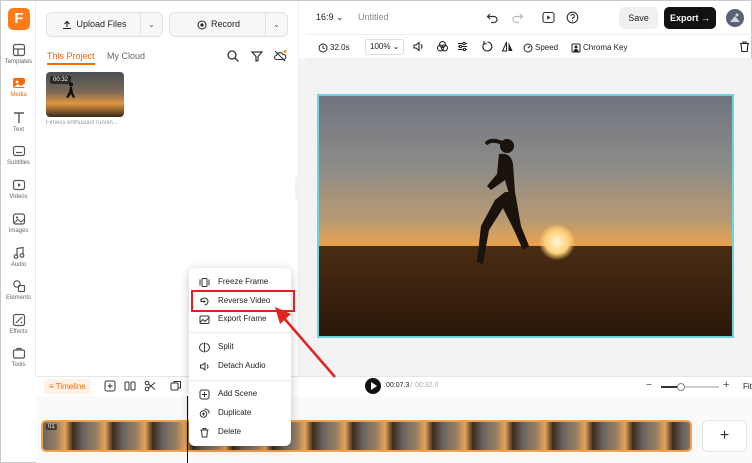  I want to click on upload-options-dropdown: ⌄, so click(151, 24).